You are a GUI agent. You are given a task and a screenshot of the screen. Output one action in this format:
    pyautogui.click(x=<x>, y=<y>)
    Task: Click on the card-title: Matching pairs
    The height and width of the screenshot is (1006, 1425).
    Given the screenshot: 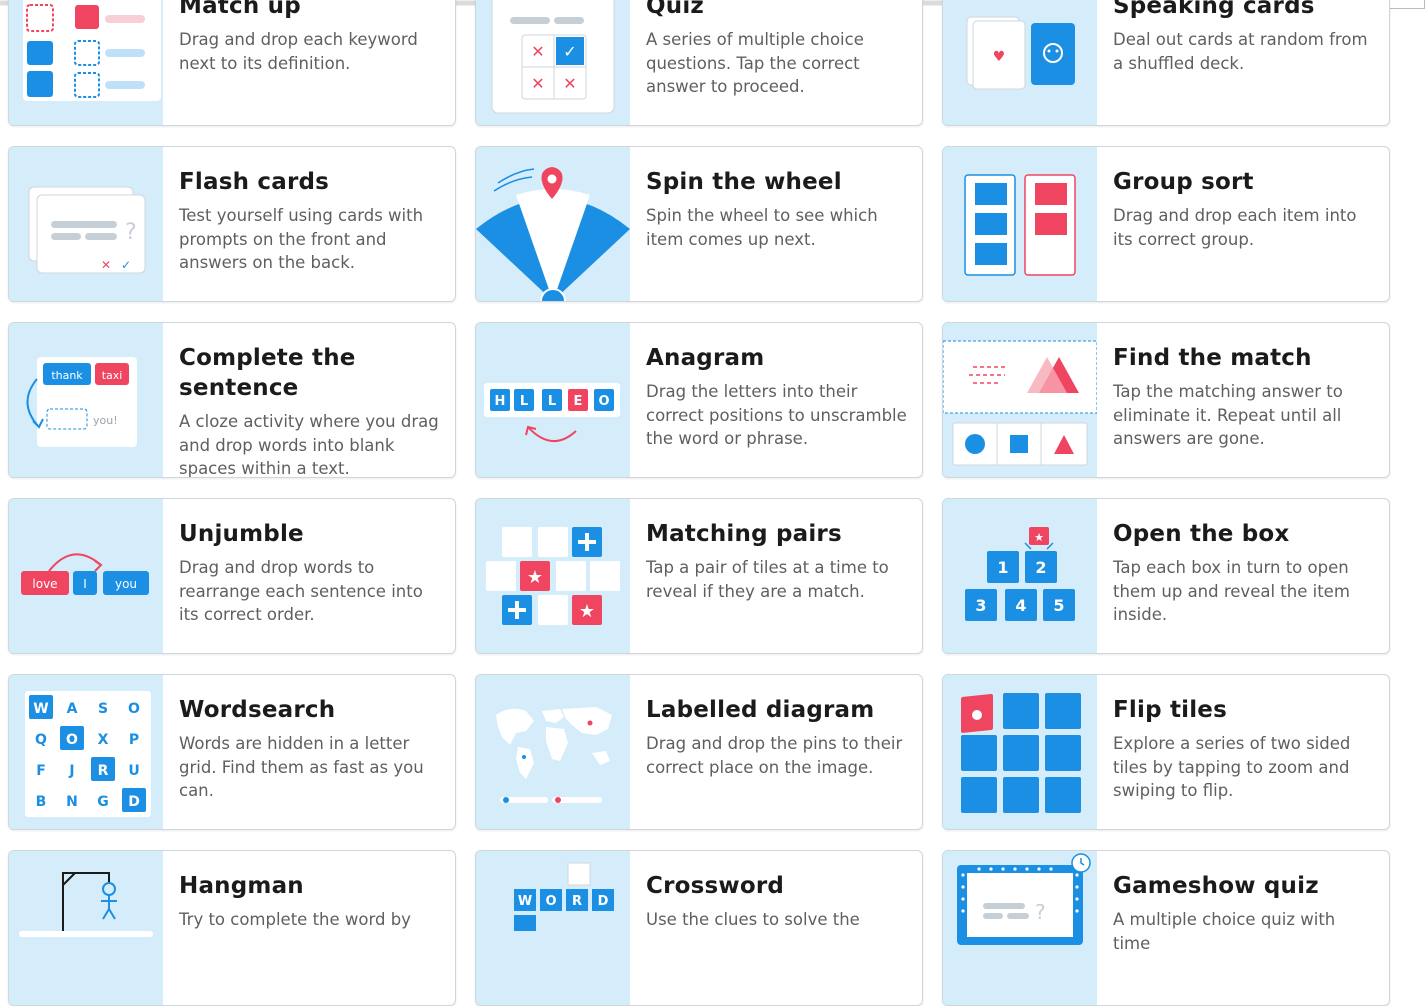 What is the action you would take?
    pyautogui.click(x=744, y=534)
    